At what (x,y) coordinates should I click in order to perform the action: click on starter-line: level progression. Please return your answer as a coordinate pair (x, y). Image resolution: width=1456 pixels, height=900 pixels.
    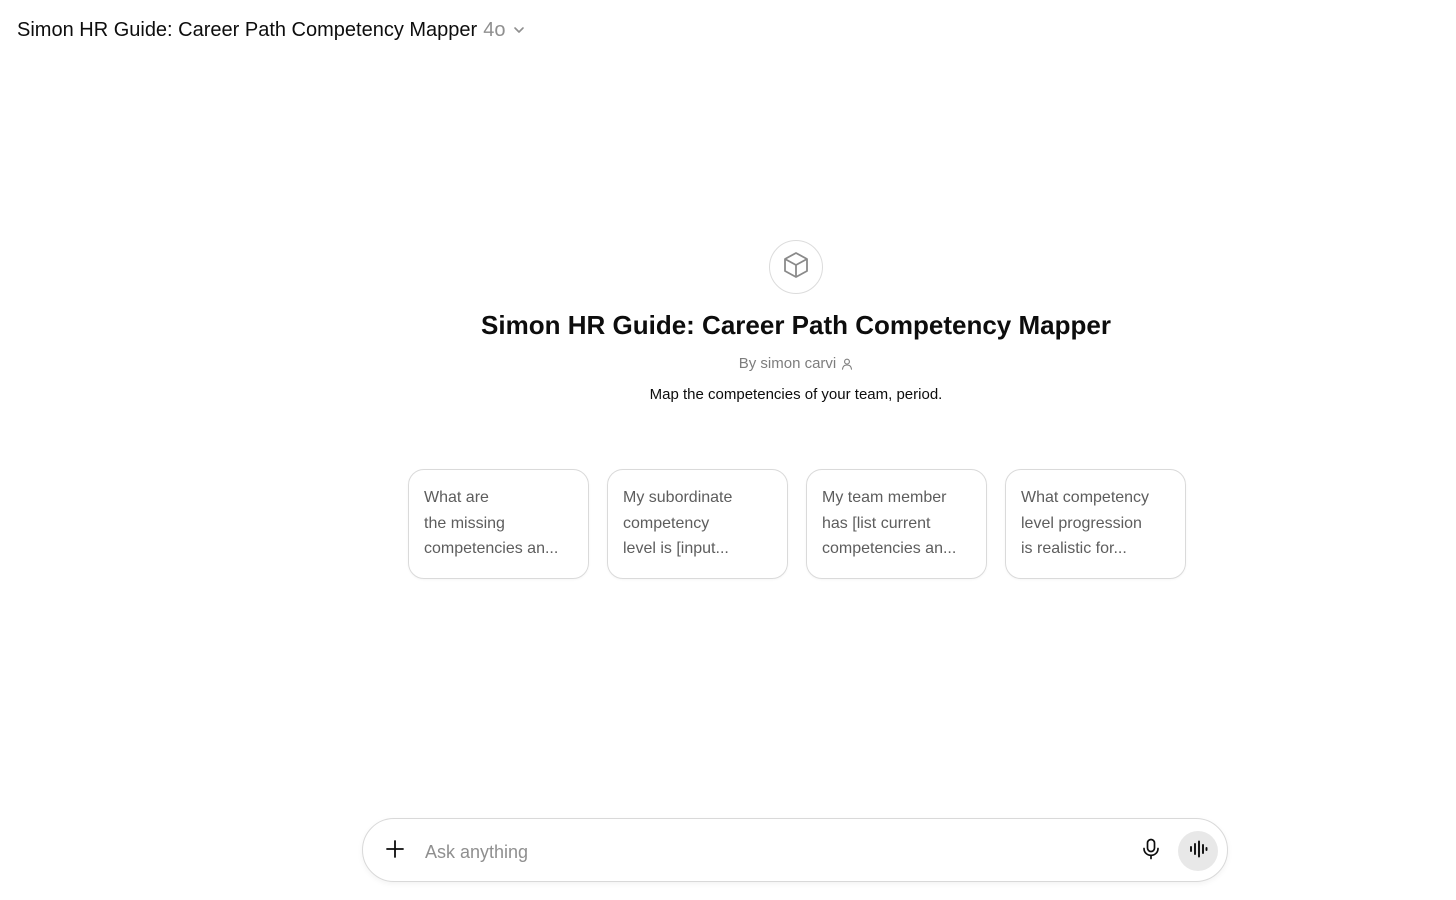
    Looking at the image, I should click on (1081, 523).